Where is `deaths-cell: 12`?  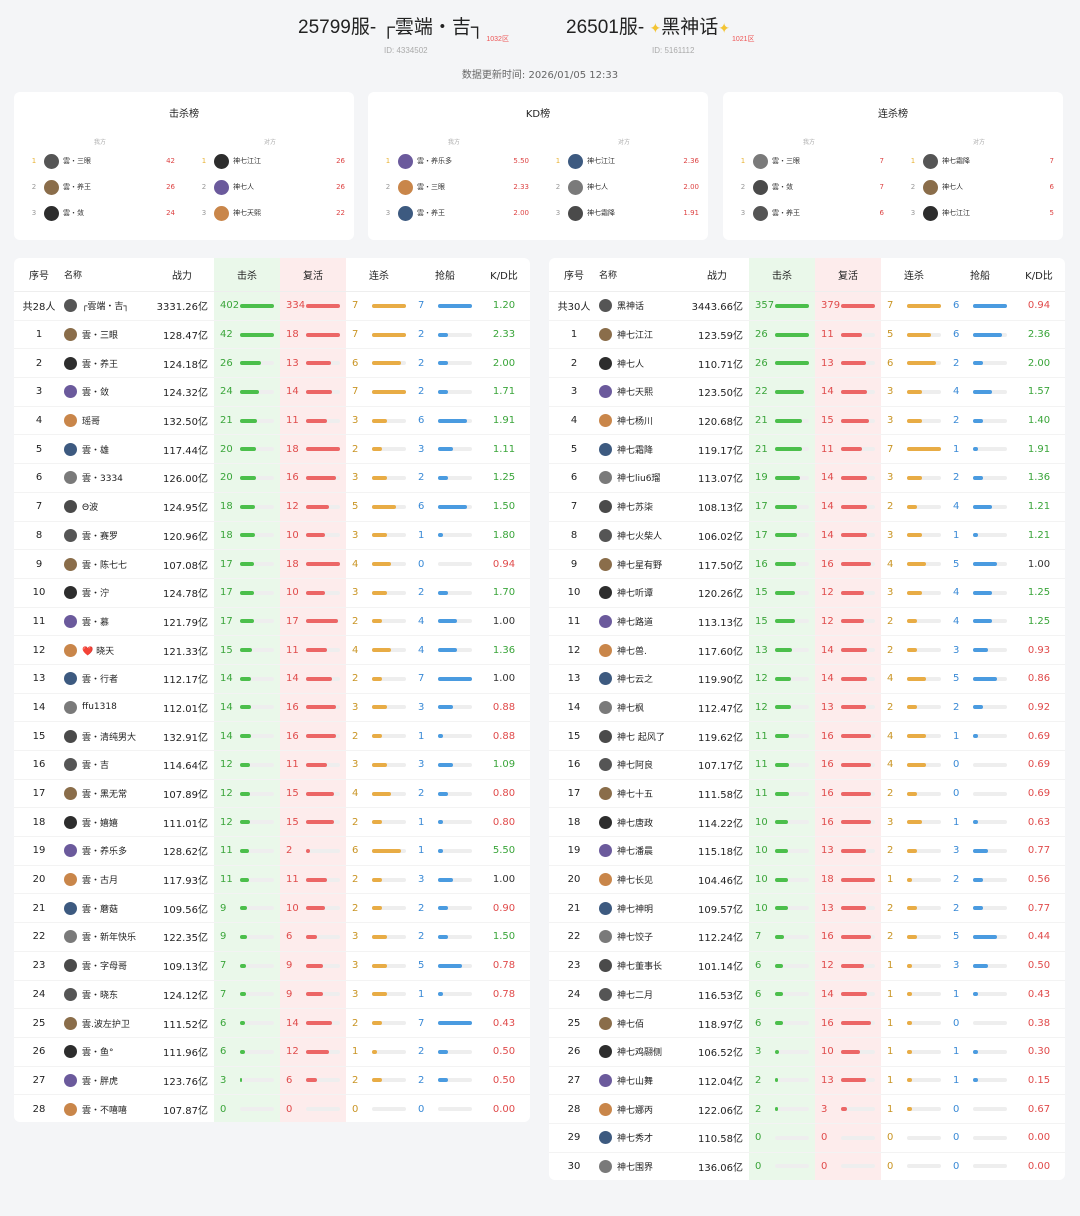 deaths-cell: 12 is located at coordinates (848, 592).